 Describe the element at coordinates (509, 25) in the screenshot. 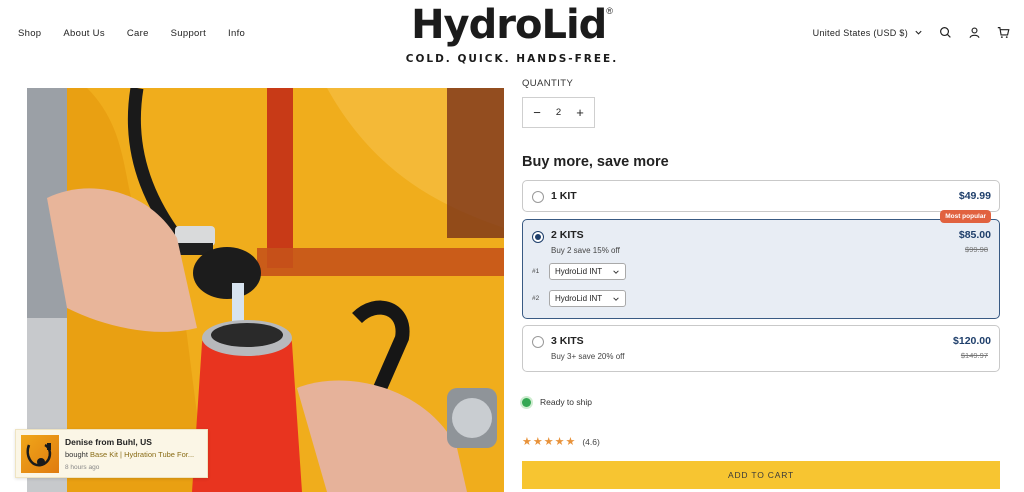

I see `brand-name: HydroLid` at that location.